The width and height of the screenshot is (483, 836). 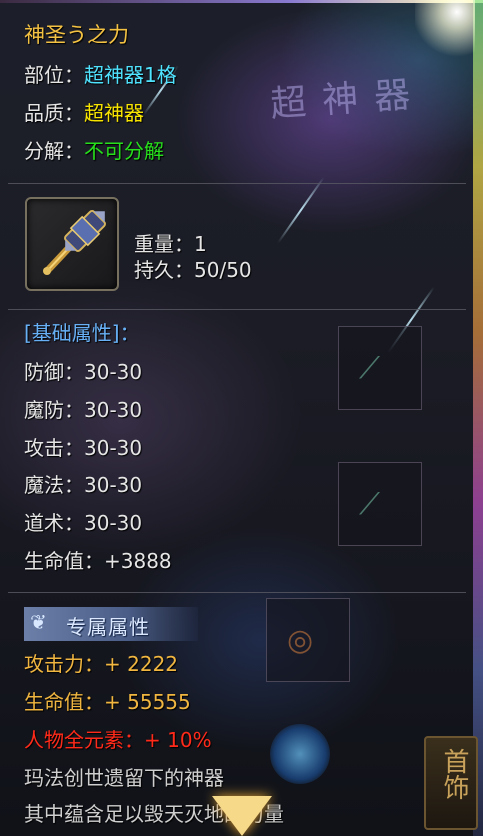 I want to click on weight-row: 重量：1, so click(x=193, y=244).